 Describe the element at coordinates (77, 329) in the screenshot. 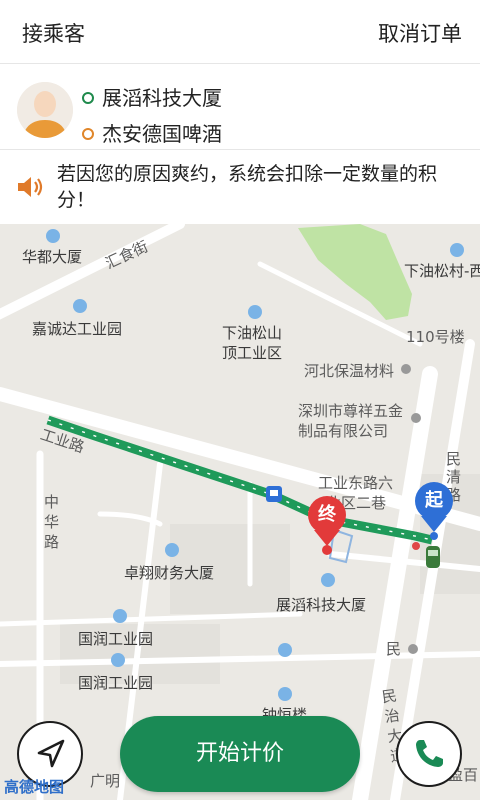

I see `map-label-jiacheng: 嘉诚达工业园` at that location.